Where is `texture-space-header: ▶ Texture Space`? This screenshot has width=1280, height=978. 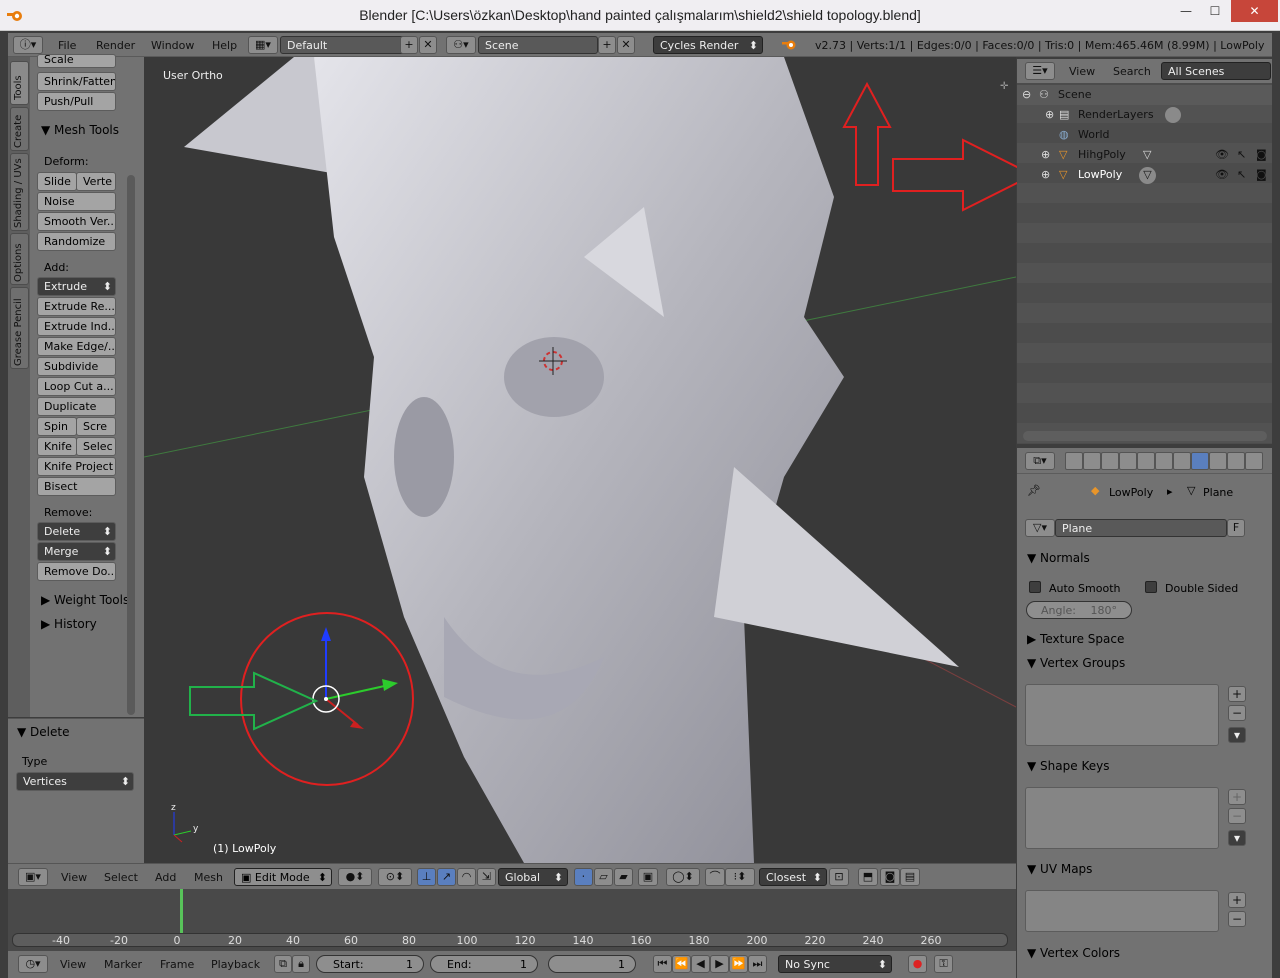
texture-space-header: ▶ Texture Space is located at coordinates (1075, 639).